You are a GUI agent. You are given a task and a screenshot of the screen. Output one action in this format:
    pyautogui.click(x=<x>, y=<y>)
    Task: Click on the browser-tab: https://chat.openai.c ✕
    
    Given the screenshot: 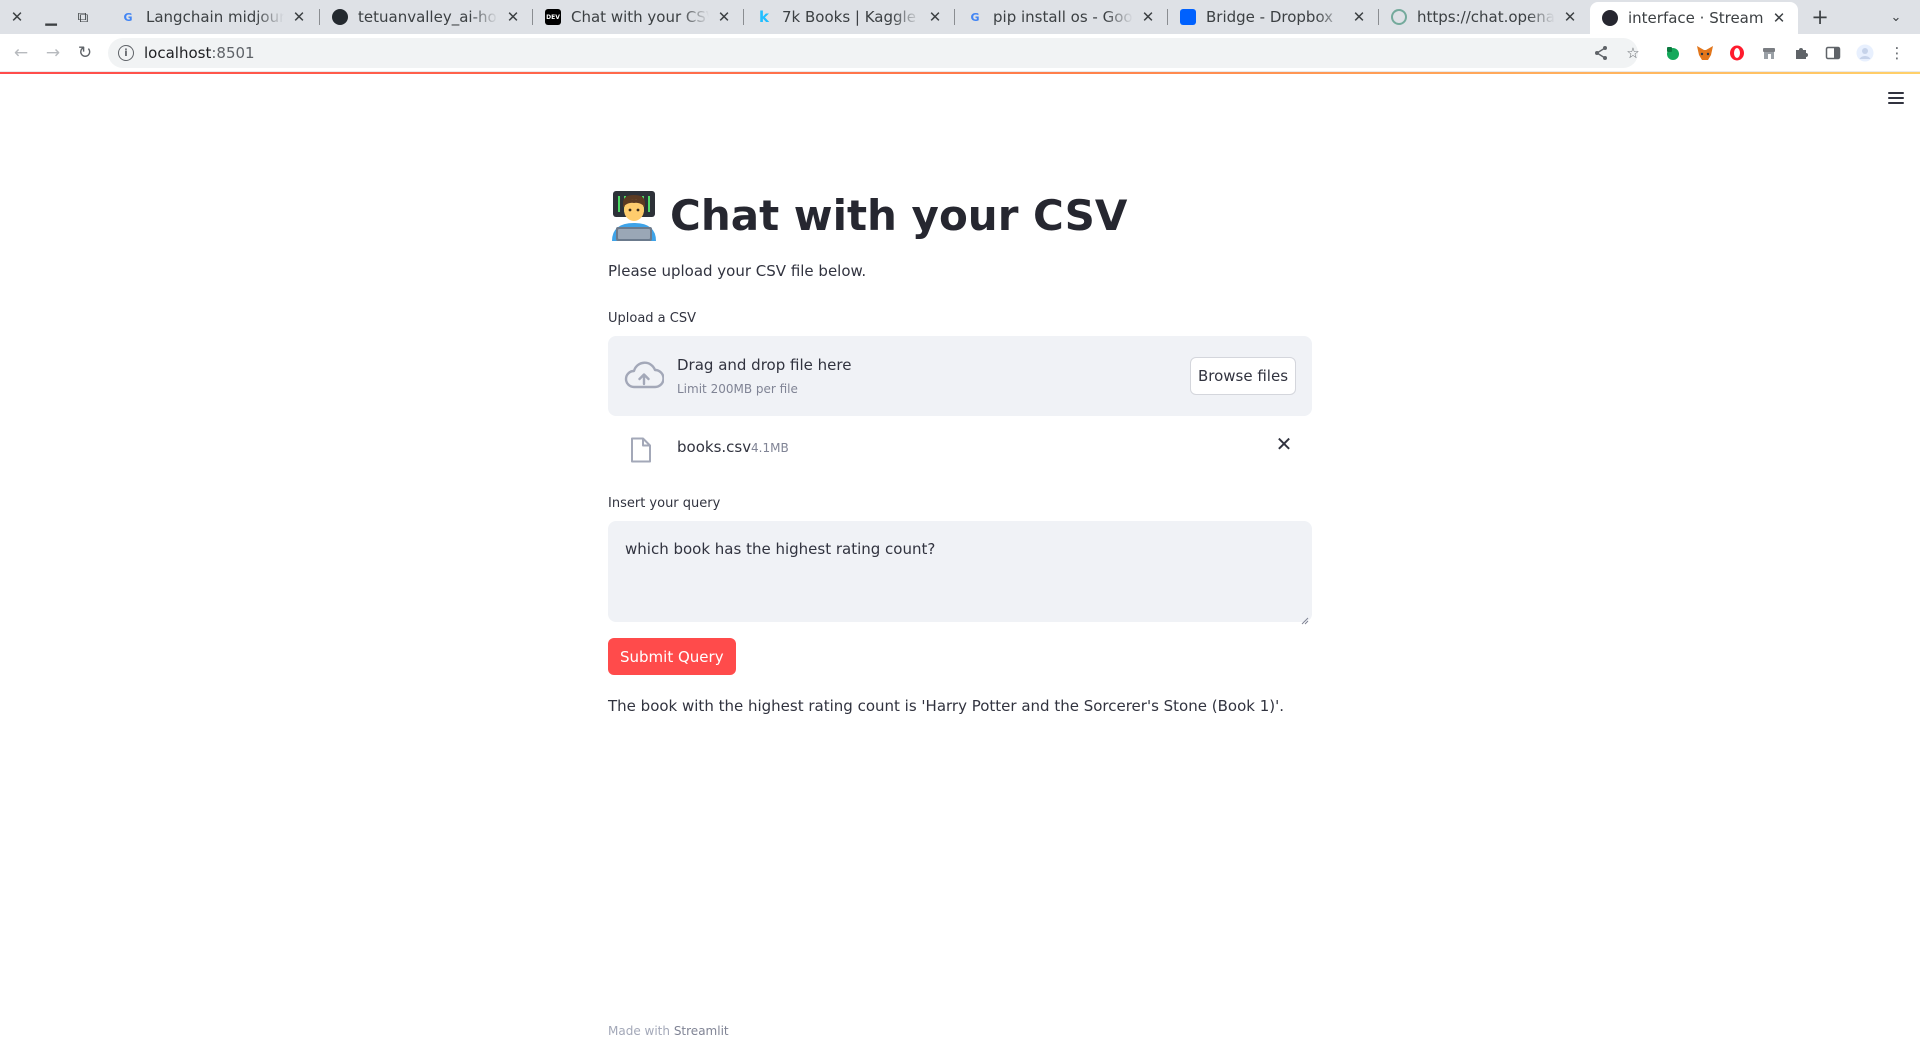 What is the action you would take?
    pyautogui.click(x=1484, y=17)
    